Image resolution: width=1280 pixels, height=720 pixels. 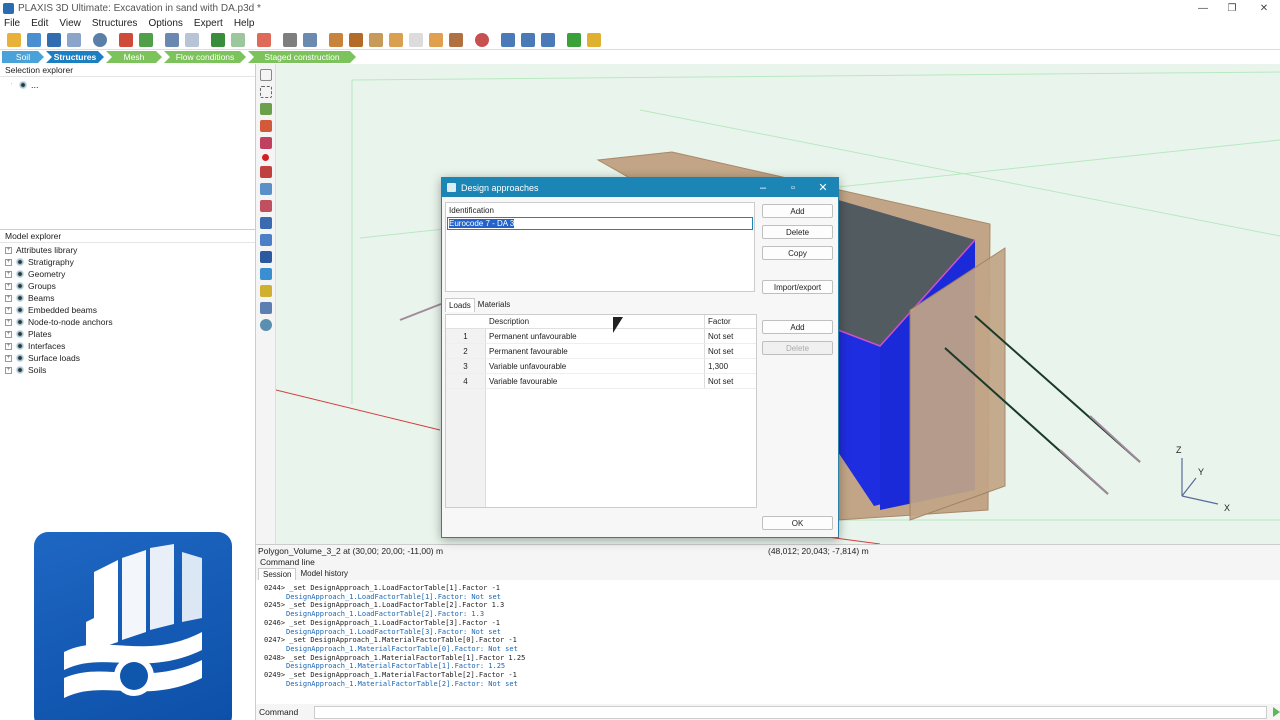 I want to click on menu-options: Options, so click(x=165, y=23).